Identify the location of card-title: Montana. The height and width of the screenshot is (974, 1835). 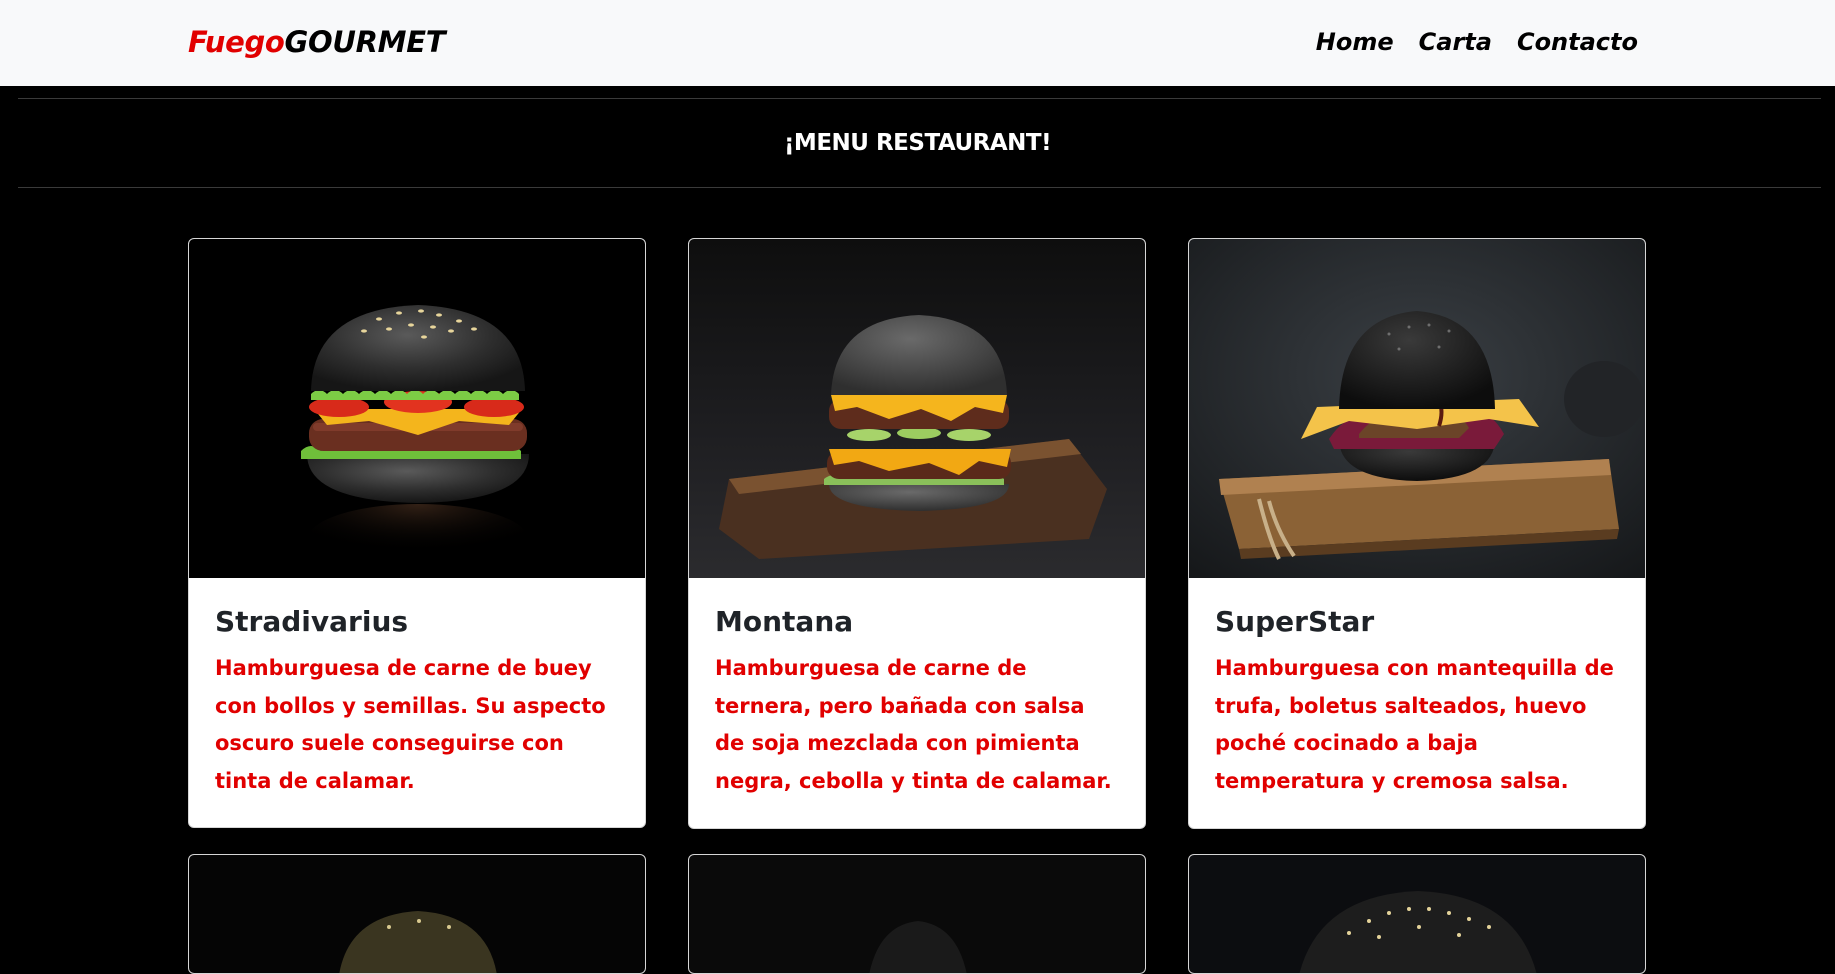
(784, 621).